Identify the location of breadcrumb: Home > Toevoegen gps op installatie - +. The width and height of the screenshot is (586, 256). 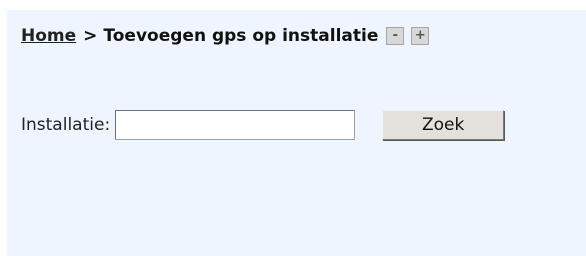
(225, 36).